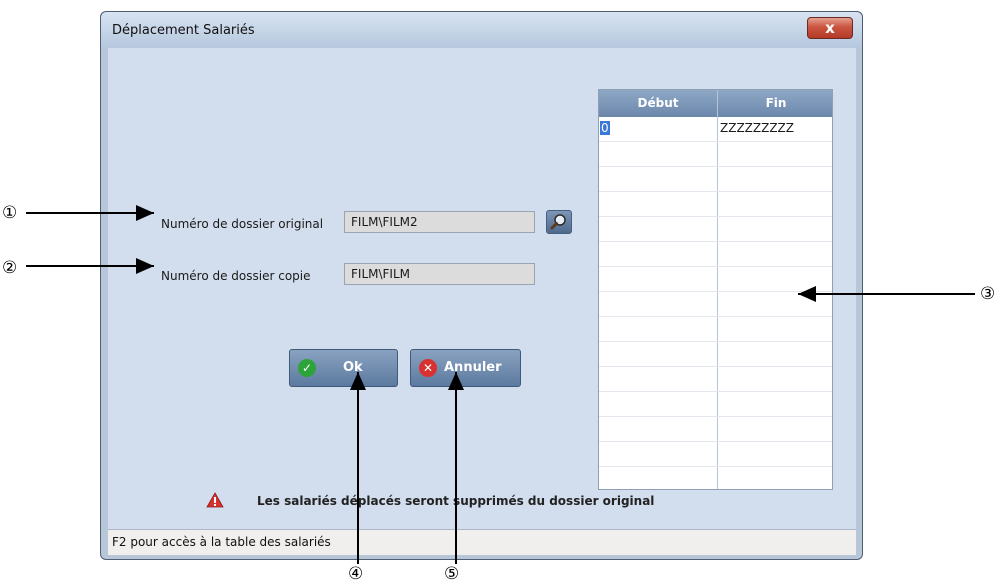 Image resolution: width=1001 pixels, height=587 pixels. Describe the element at coordinates (481, 30) in the screenshot. I see `title-bar: Déplacement Salariés x` at that location.